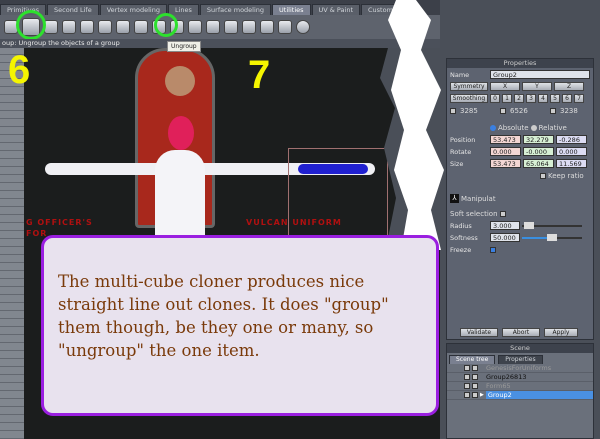  Describe the element at coordinates (181, 133) in the screenshot. I see `mannequin-head` at that location.